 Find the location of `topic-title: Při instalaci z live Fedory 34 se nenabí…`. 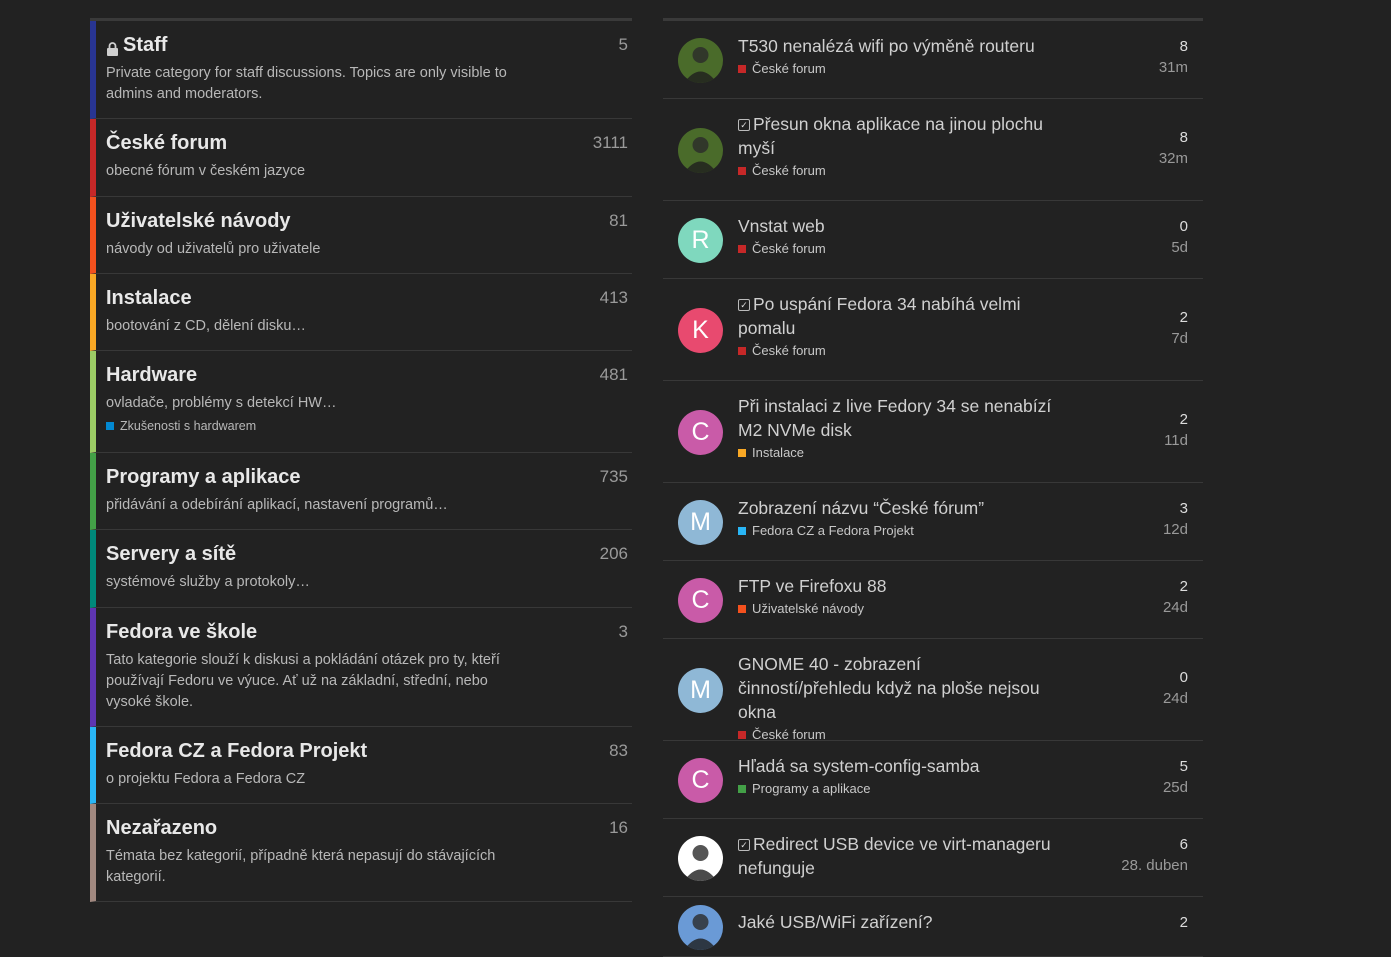

topic-title: Při instalaci z live Fedory 34 se nenabí… is located at coordinates (895, 418).